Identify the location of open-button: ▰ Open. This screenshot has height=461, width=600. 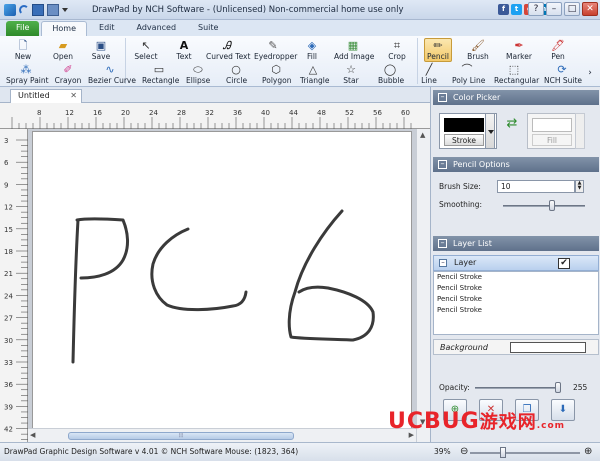
(63, 50).